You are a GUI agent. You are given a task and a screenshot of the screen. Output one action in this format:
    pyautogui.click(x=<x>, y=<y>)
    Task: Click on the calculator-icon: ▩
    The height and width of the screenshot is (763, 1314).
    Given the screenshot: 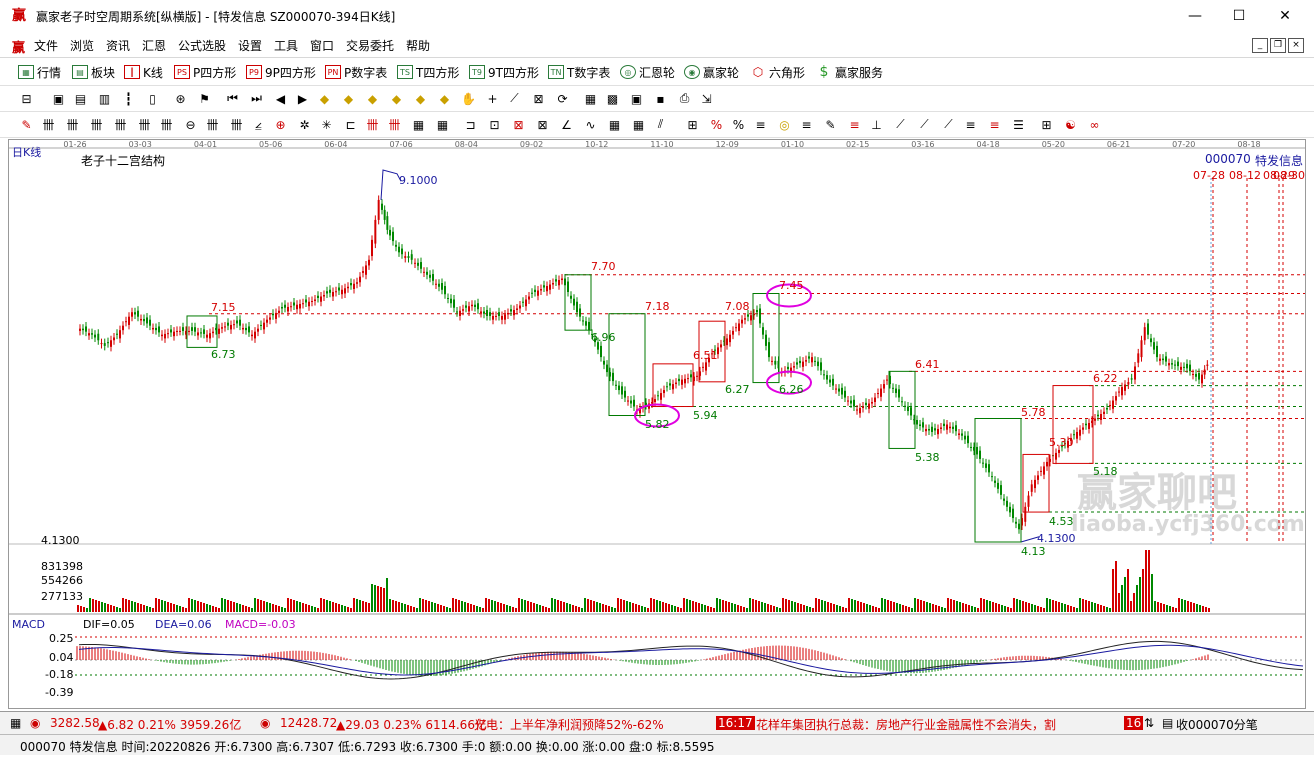 What is the action you would take?
    pyautogui.click(x=612, y=98)
    